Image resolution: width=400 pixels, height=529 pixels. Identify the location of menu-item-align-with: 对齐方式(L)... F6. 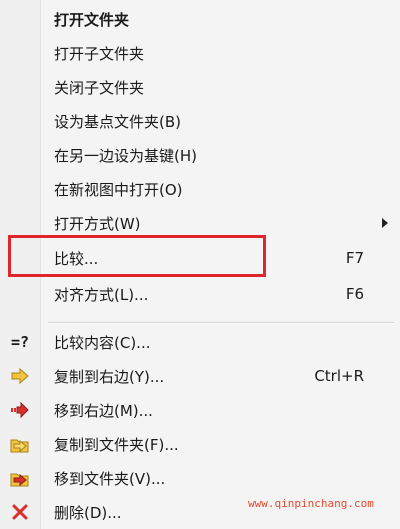
(200, 294).